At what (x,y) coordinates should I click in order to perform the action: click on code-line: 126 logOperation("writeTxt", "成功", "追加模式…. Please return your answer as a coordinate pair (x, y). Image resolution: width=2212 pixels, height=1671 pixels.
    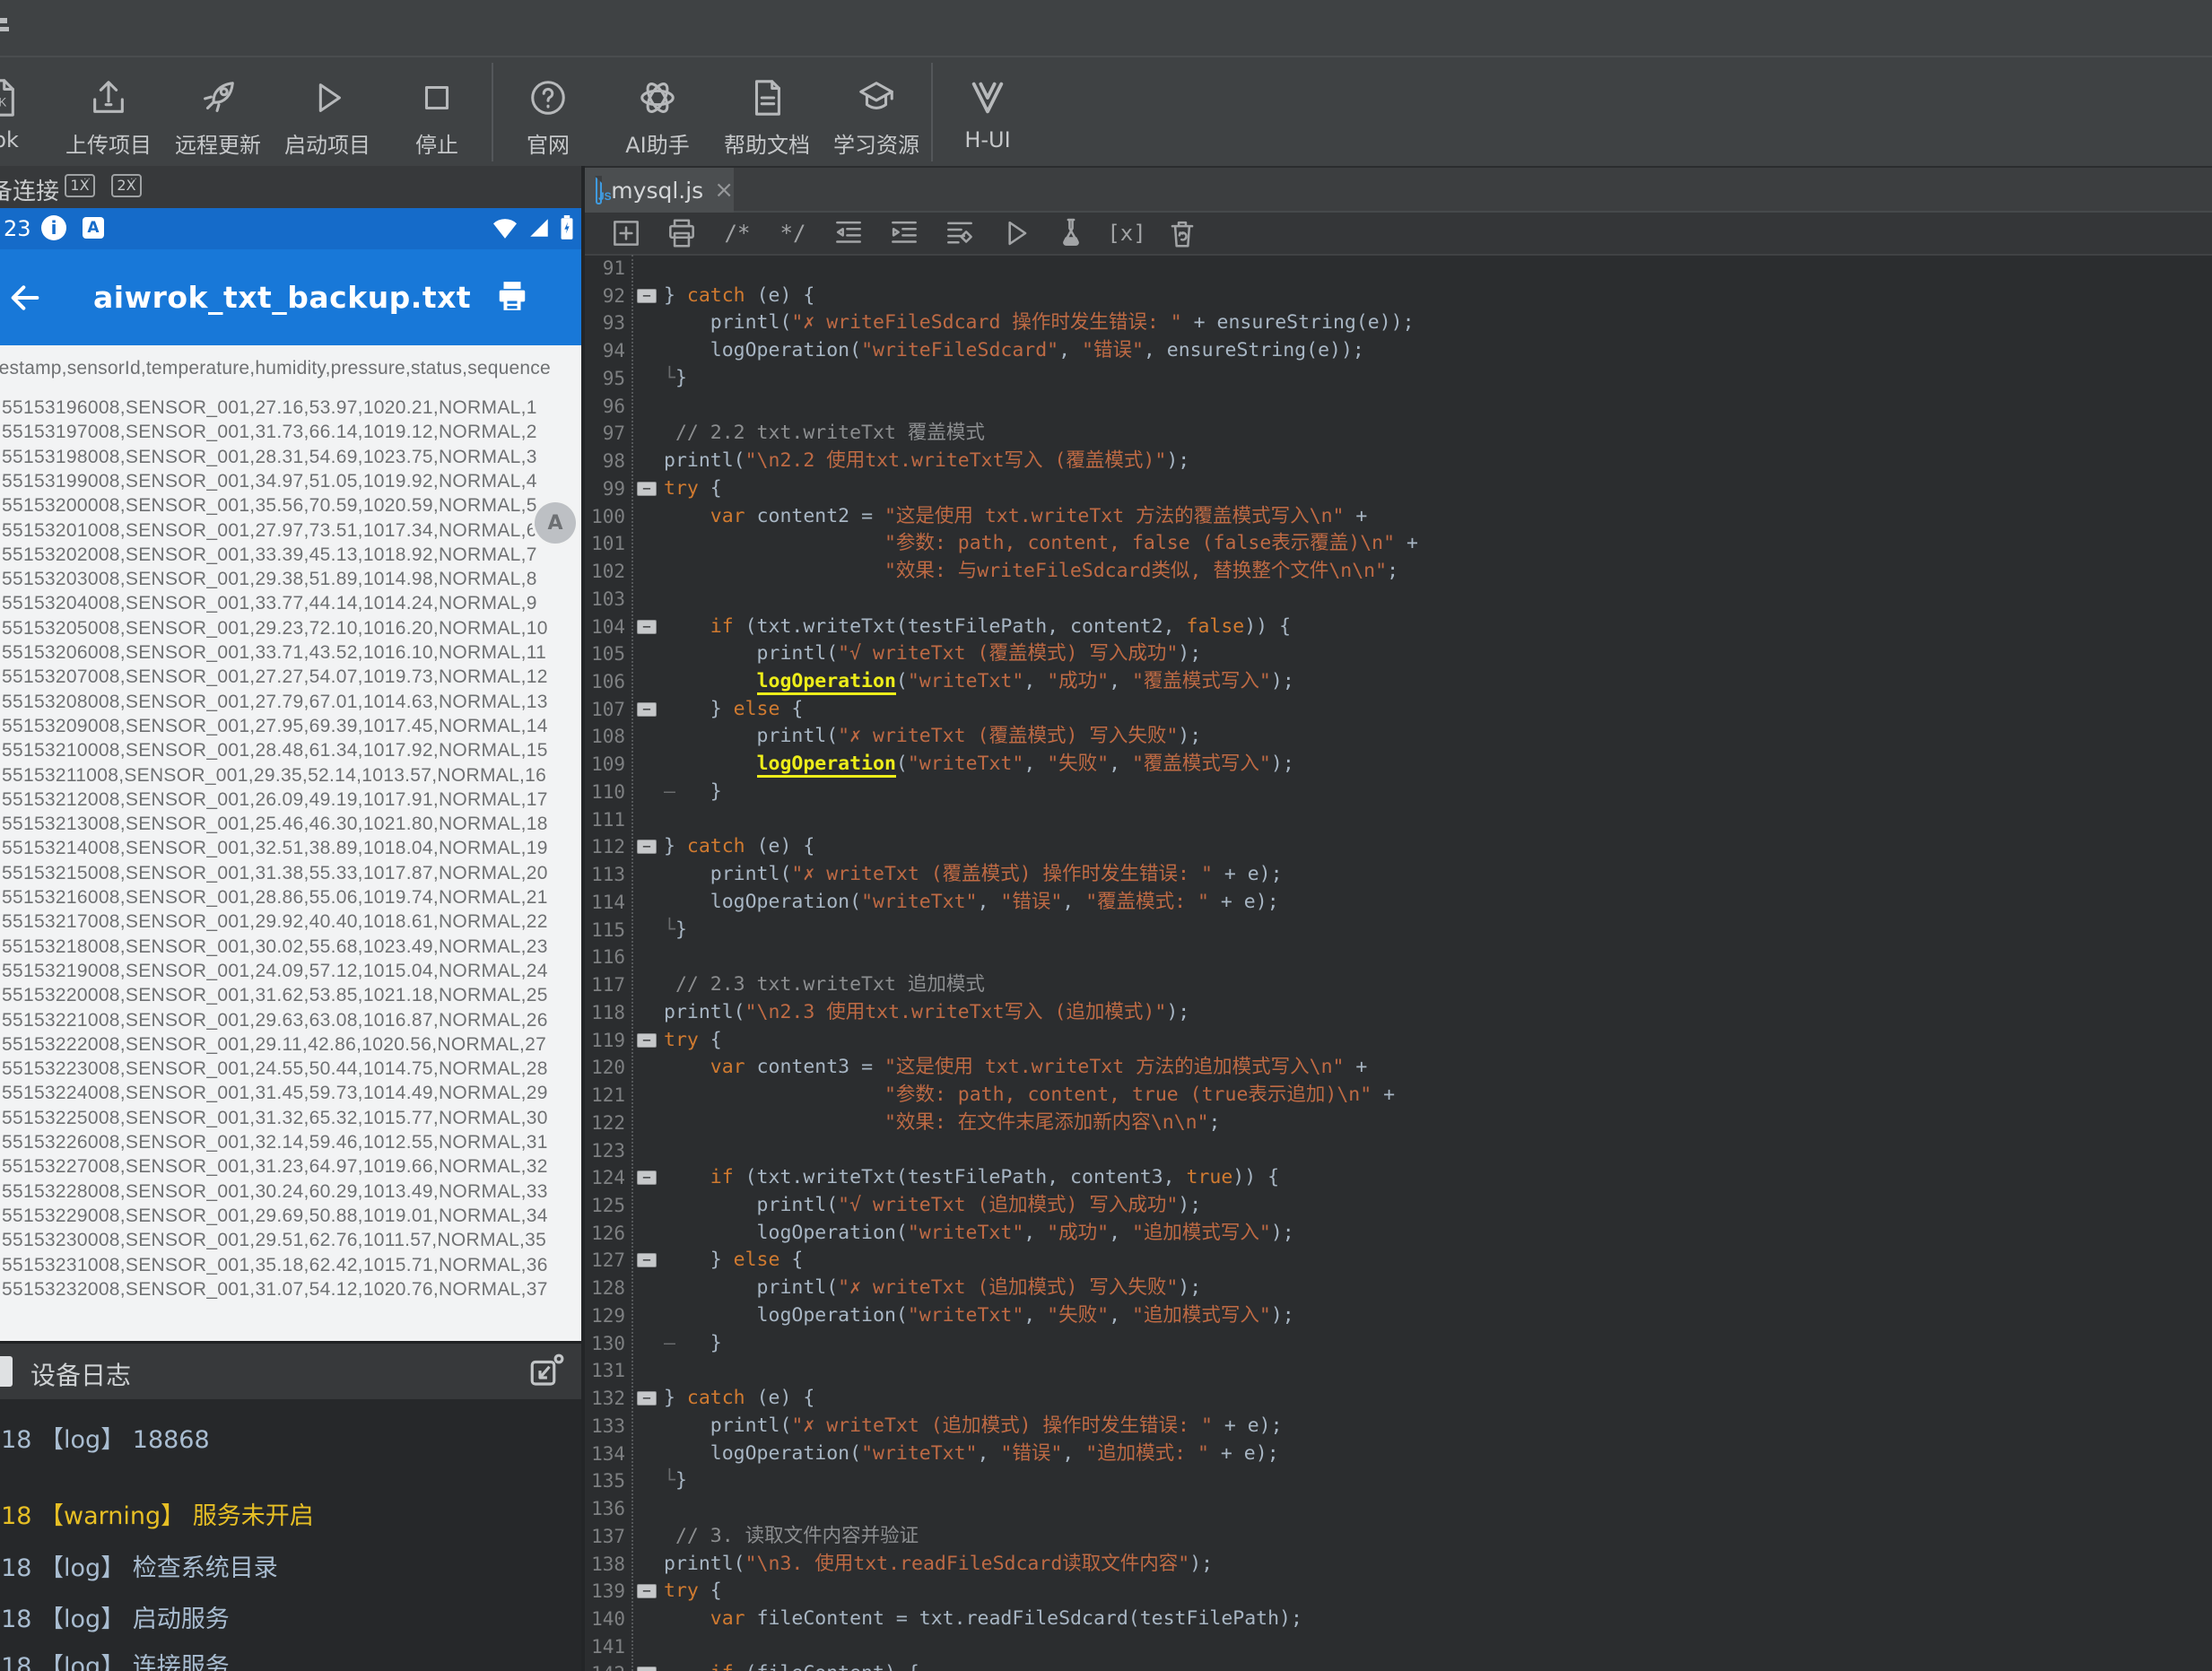
    Looking at the image, I should click on (1398, 1234).